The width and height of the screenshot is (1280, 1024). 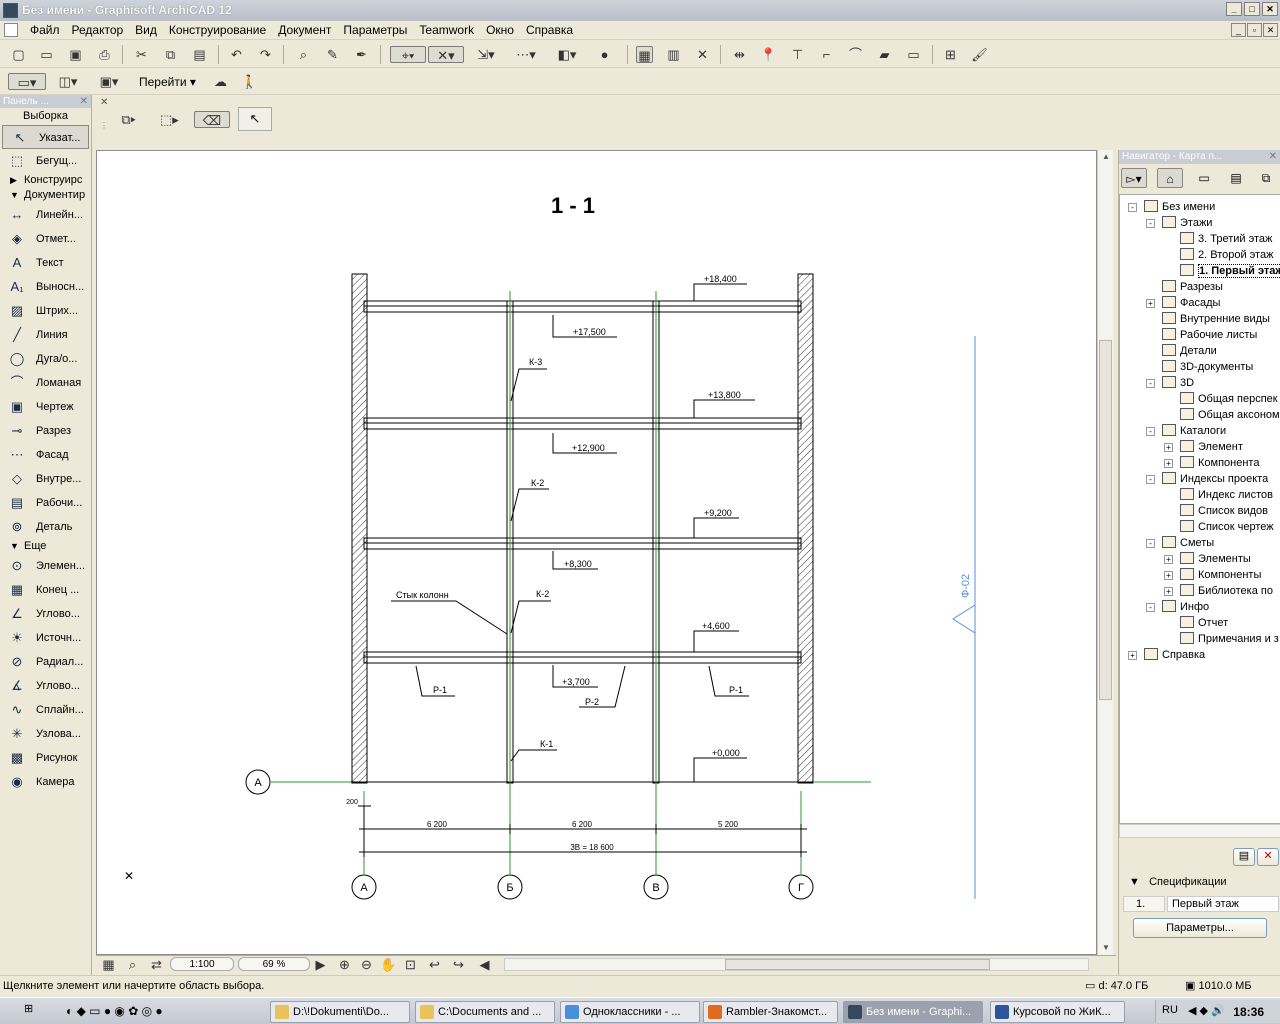 What do you see at coordinates (34, 1012) in the screenshot?
I see `start-icon: ⊞` at bounding box center [34, 1012].